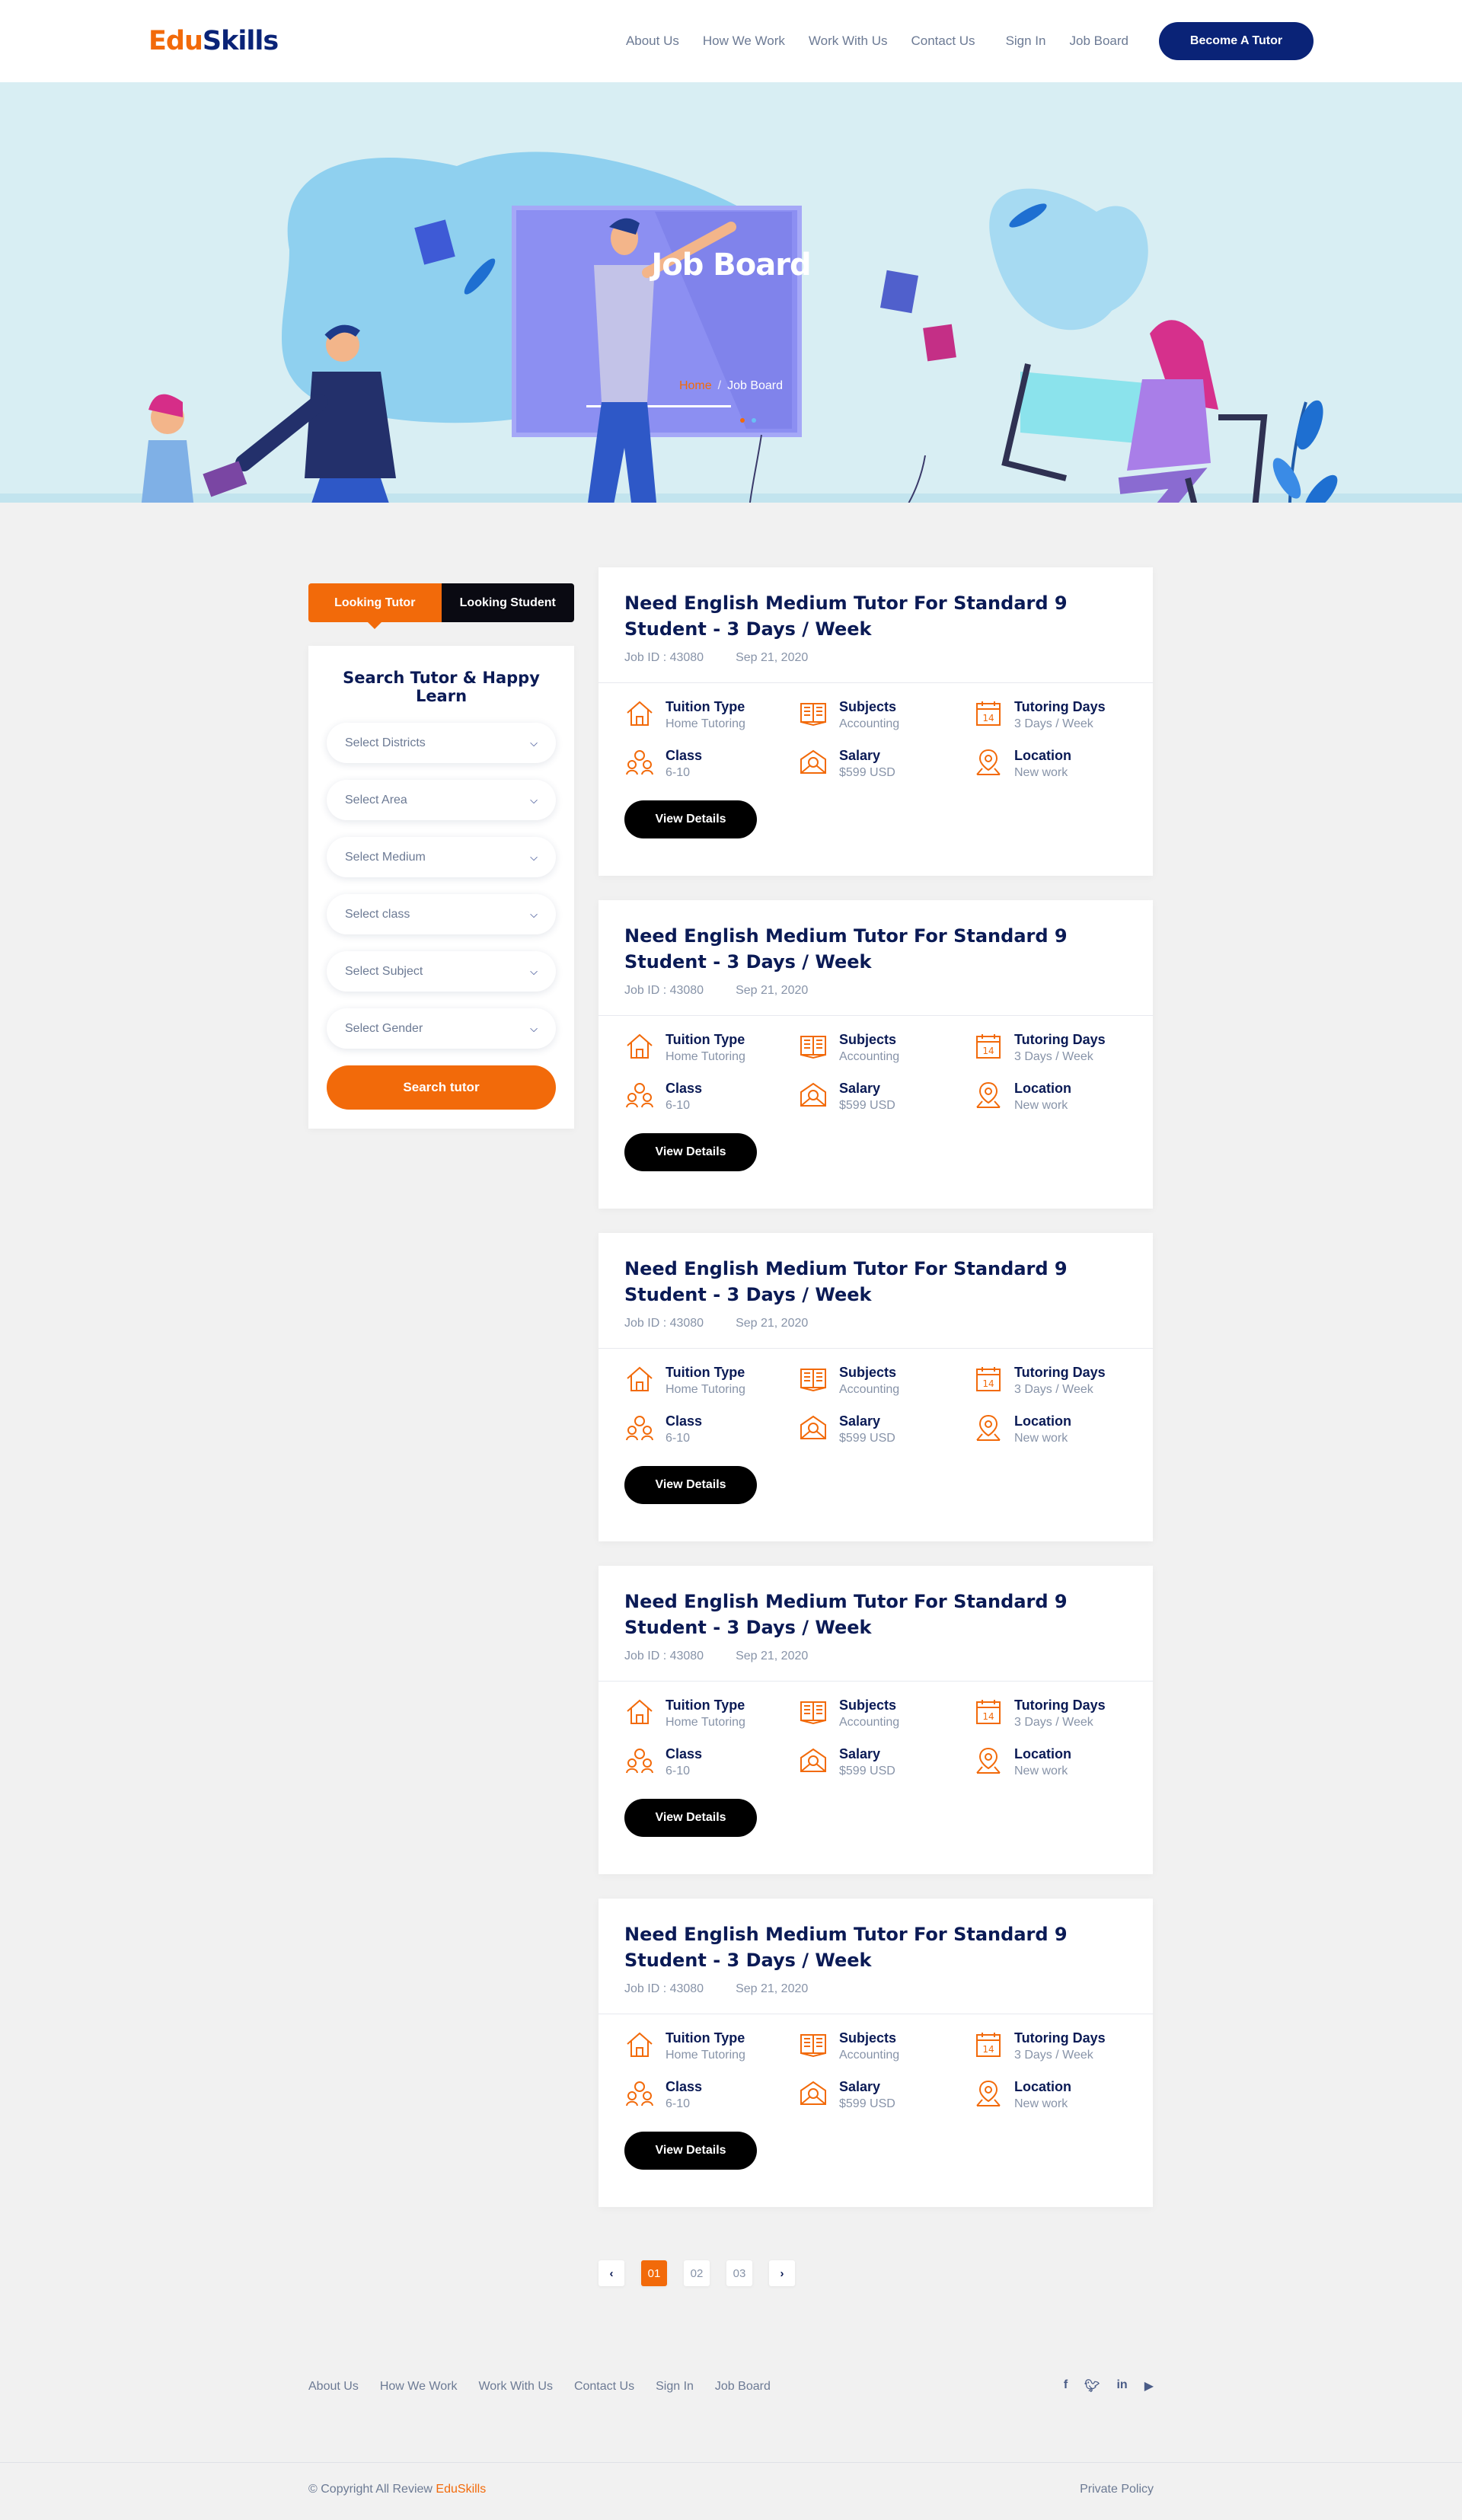 The image size is (1462, 2520). I want to click on job-field: 14 Tutoring Days 3 Days / Week, so click(1057, 715).